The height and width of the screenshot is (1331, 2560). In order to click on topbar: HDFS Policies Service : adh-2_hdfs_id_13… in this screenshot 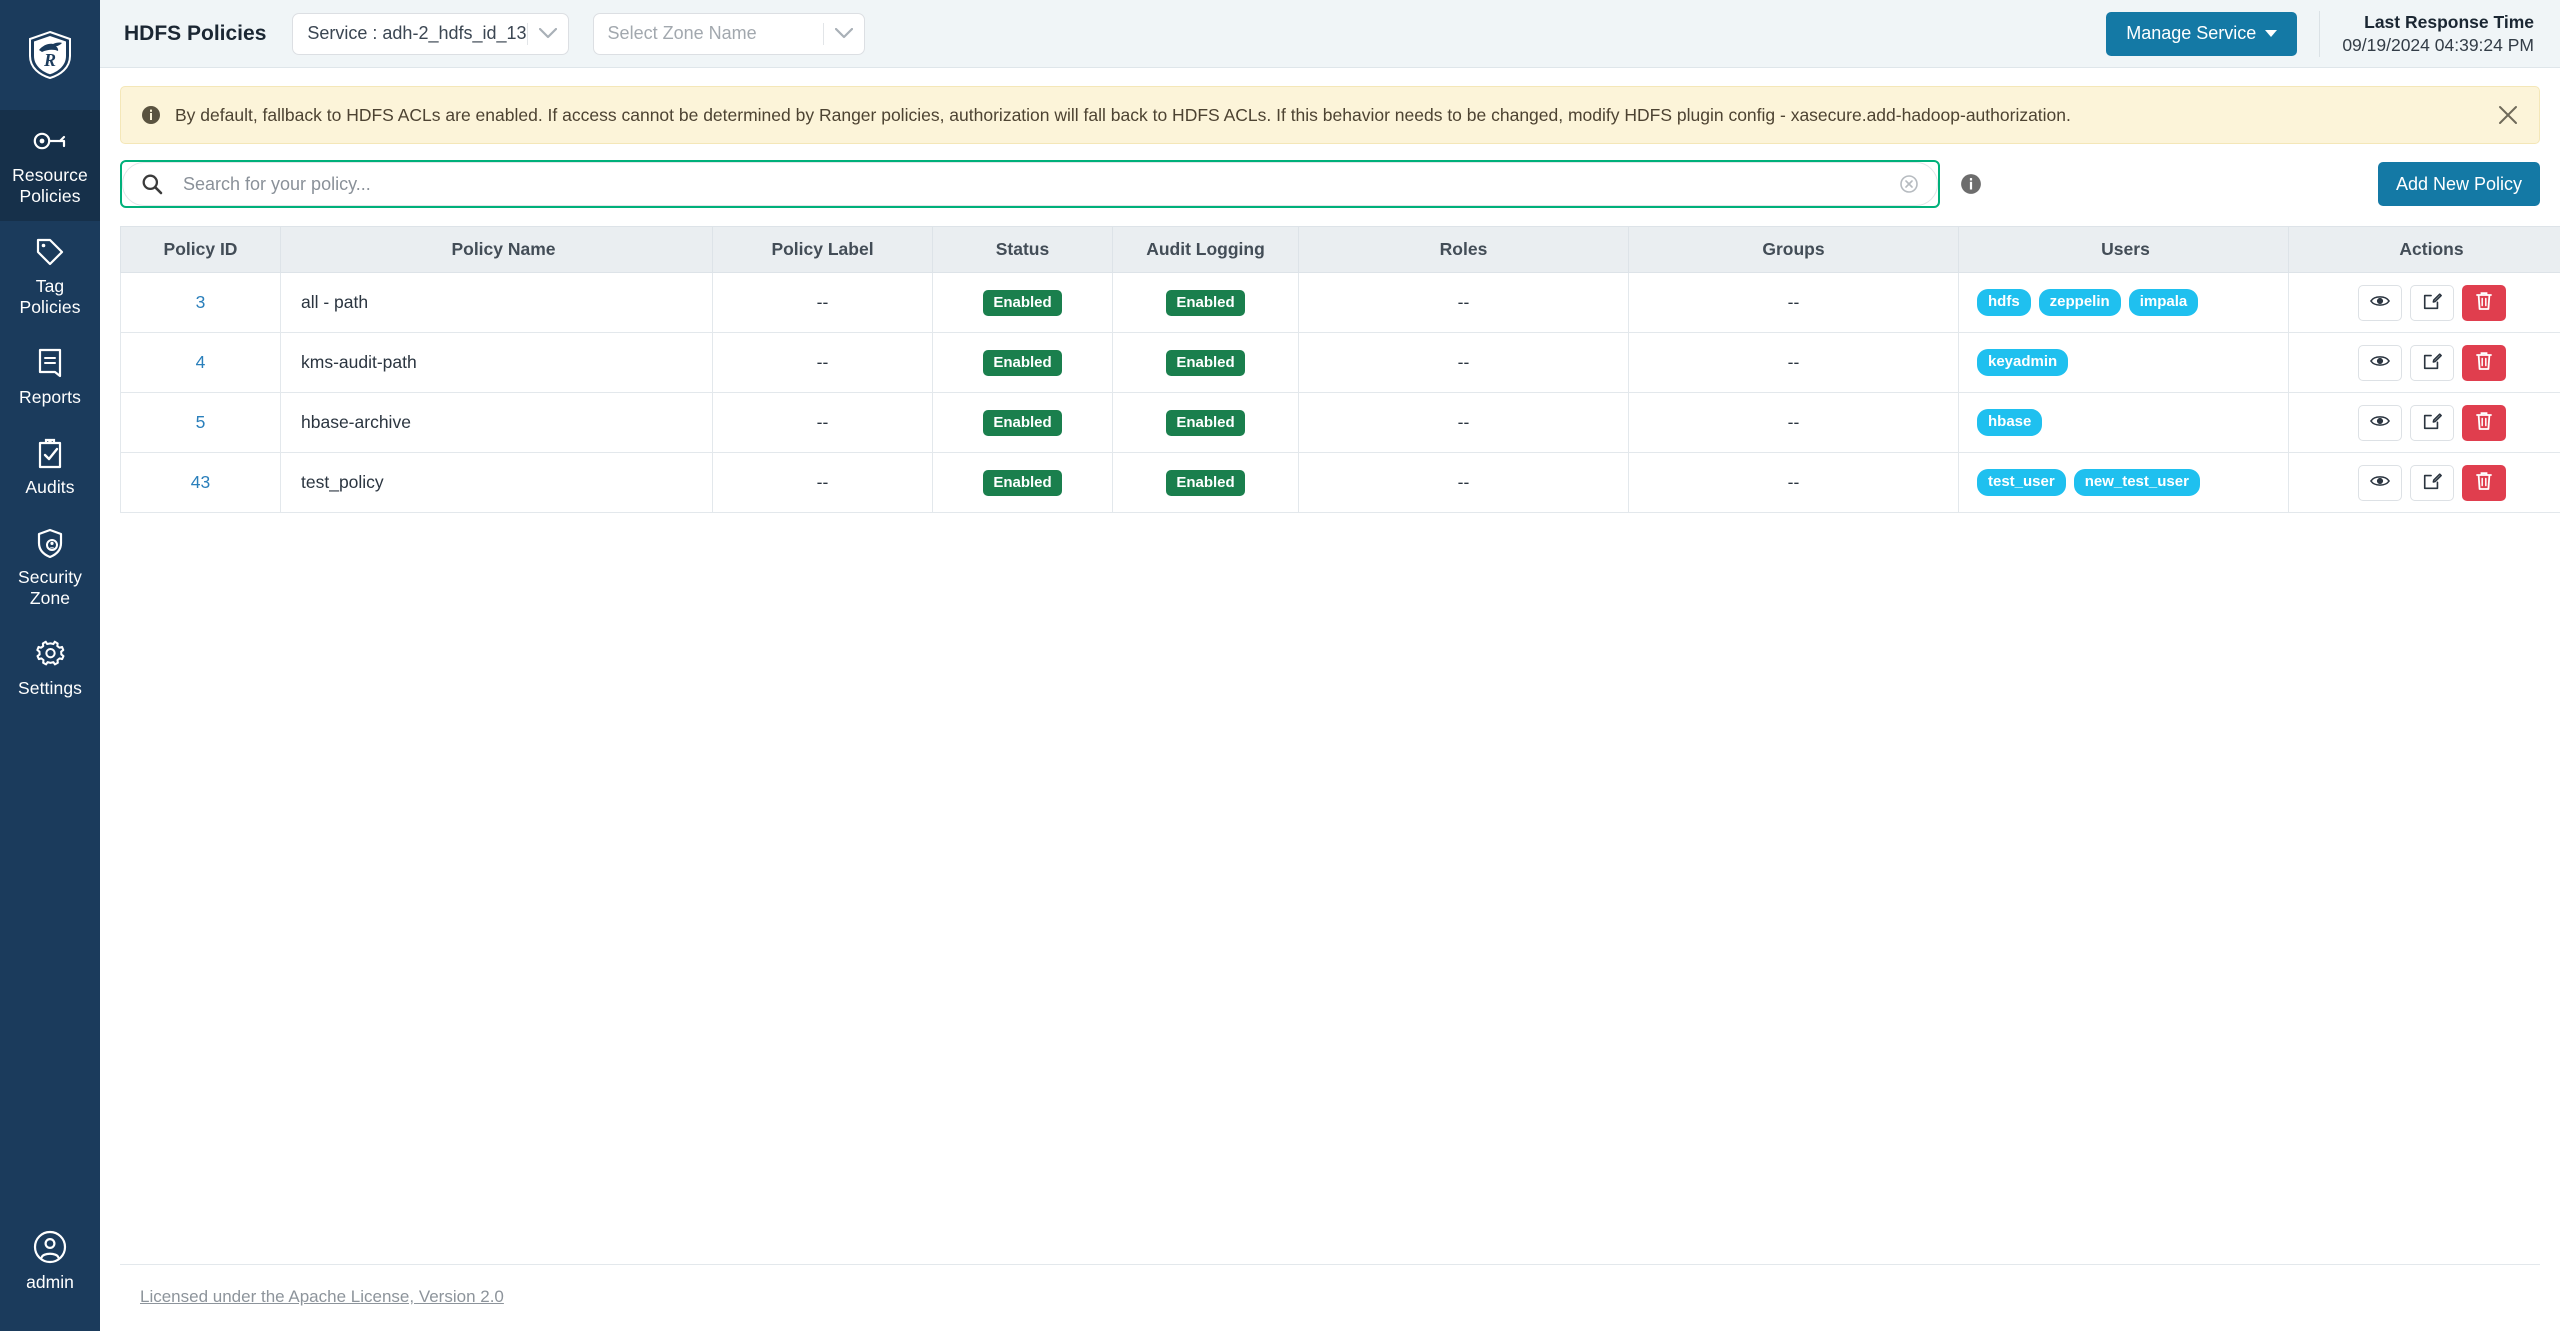, I will do `click(1330, 34)`.